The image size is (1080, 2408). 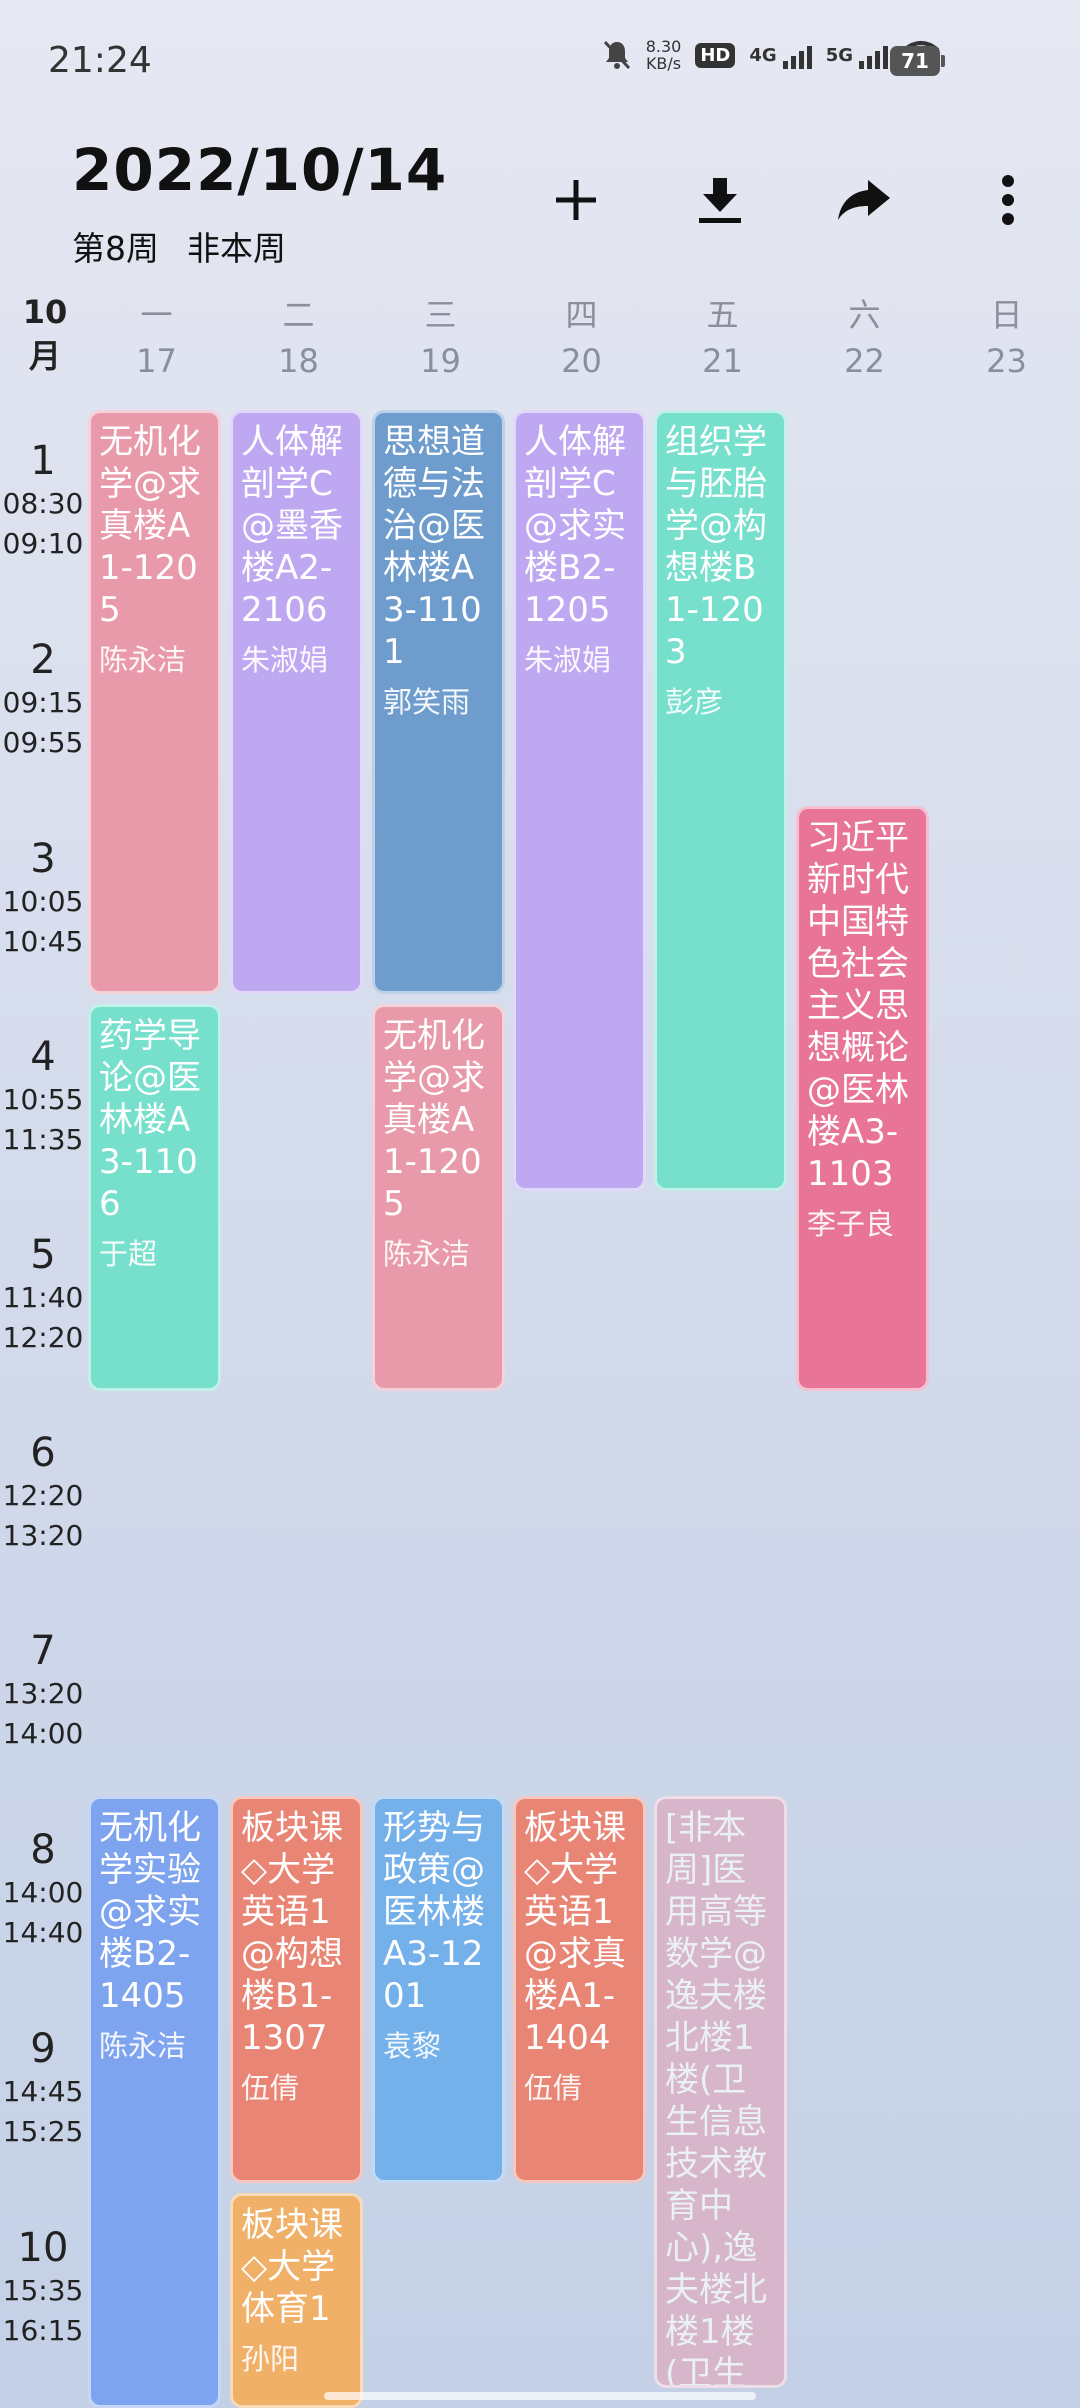 What do you see at coordinates (575, 526) in the screenshot?
I see `course-name: 人体解剖学C@求实楼B2-1205` at bounding box center [575, 526].